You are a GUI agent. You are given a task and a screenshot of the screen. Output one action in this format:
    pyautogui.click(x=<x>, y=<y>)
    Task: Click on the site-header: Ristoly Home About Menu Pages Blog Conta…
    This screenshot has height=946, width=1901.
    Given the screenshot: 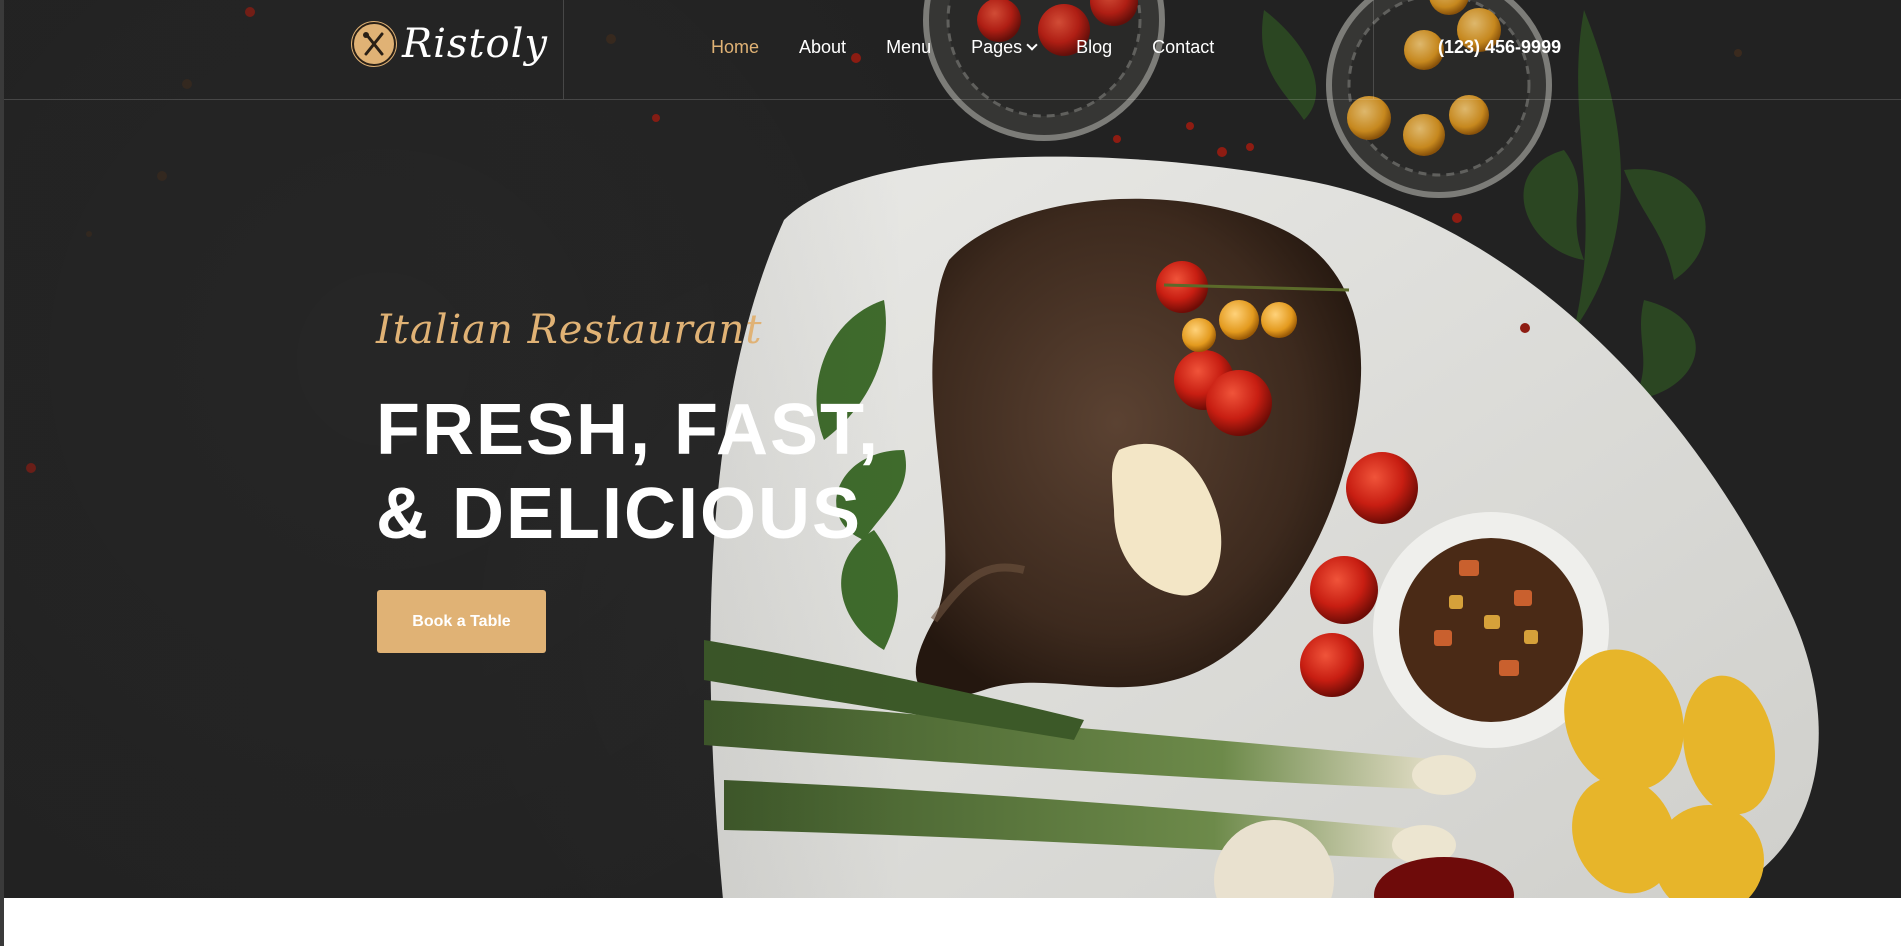 What is the action you would take?
    pyautogui.click(x=952, y=50)
    